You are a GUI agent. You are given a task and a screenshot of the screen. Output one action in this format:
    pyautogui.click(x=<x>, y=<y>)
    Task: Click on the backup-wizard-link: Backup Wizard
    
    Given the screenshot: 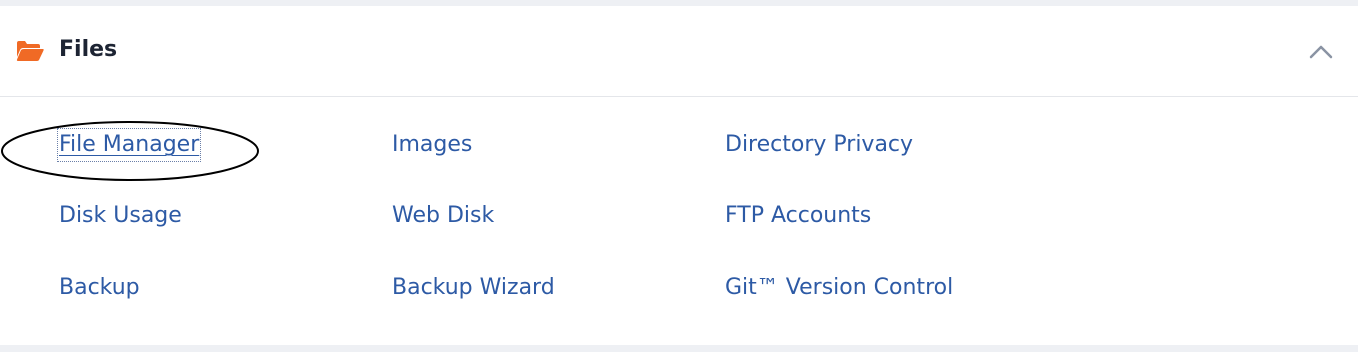 What is the action you would take?
    pyautogui.click(x=473, y=288)
    